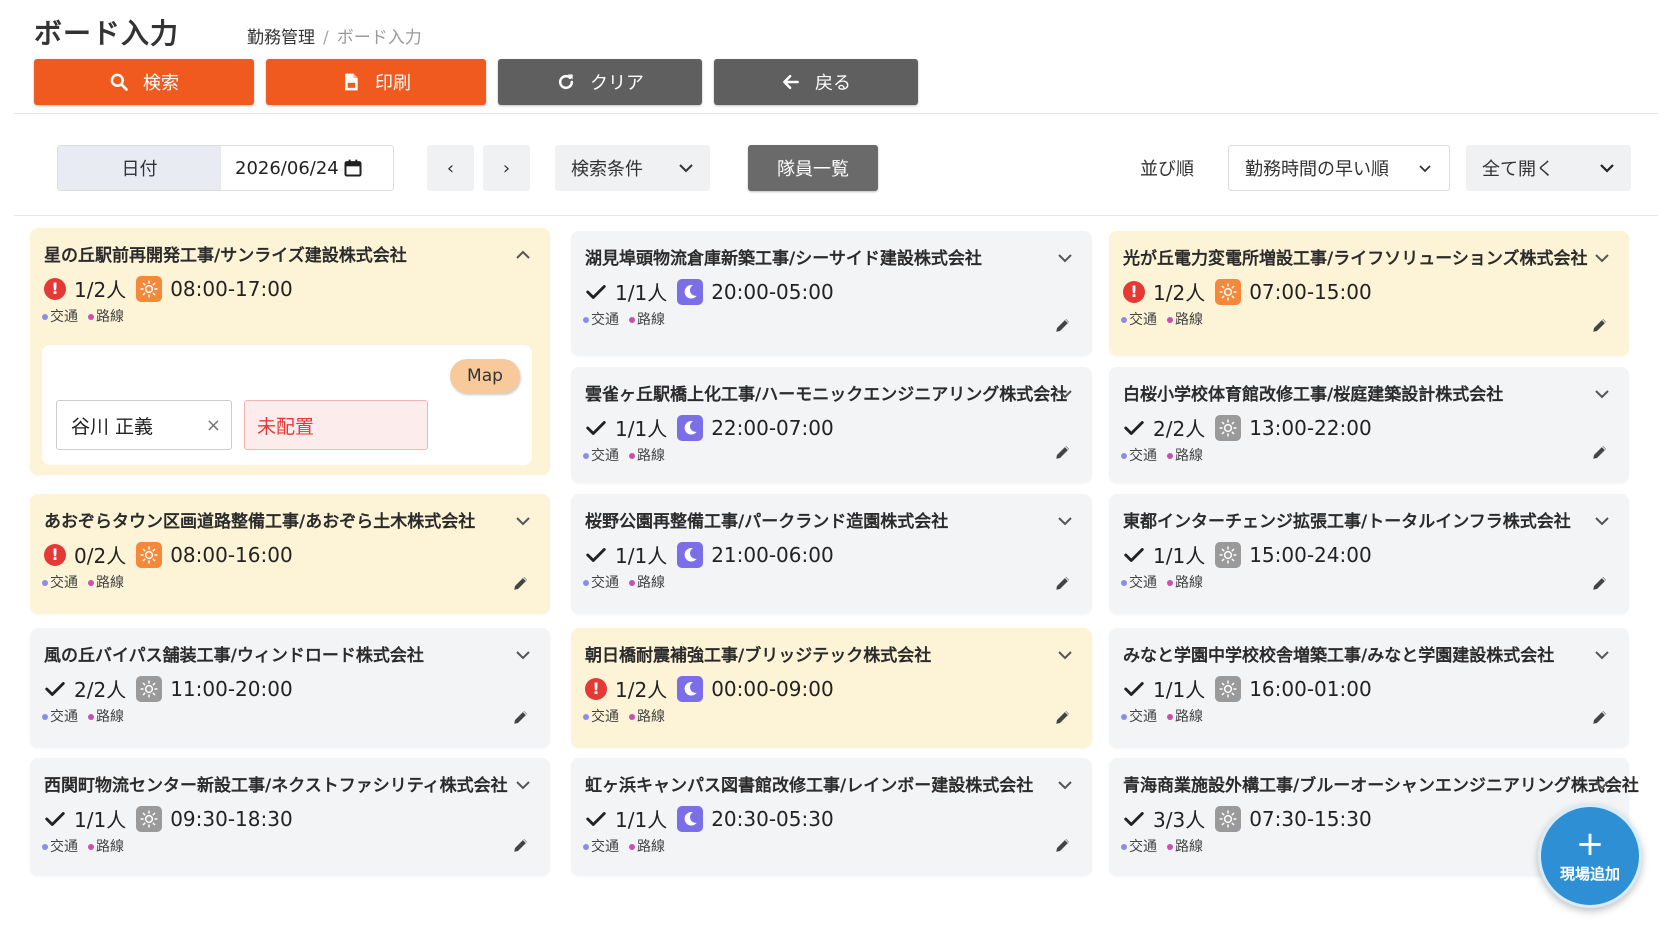 The width and height of the screenshot is (1672, 941). I want to click on back-button: 戻る, so click(816, 82).